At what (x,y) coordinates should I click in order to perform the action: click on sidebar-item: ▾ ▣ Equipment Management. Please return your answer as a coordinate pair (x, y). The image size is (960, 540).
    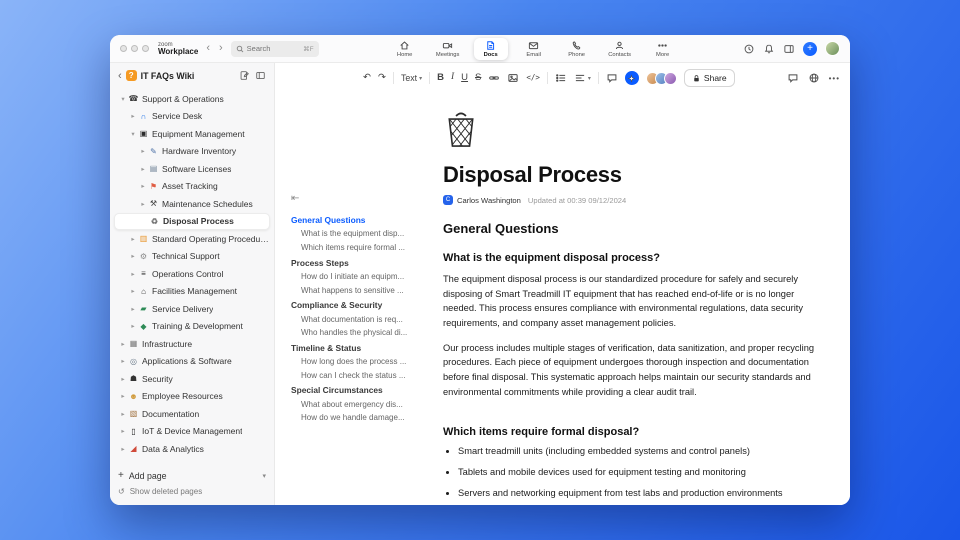
    Looking at the image, I should click on (192, 134).